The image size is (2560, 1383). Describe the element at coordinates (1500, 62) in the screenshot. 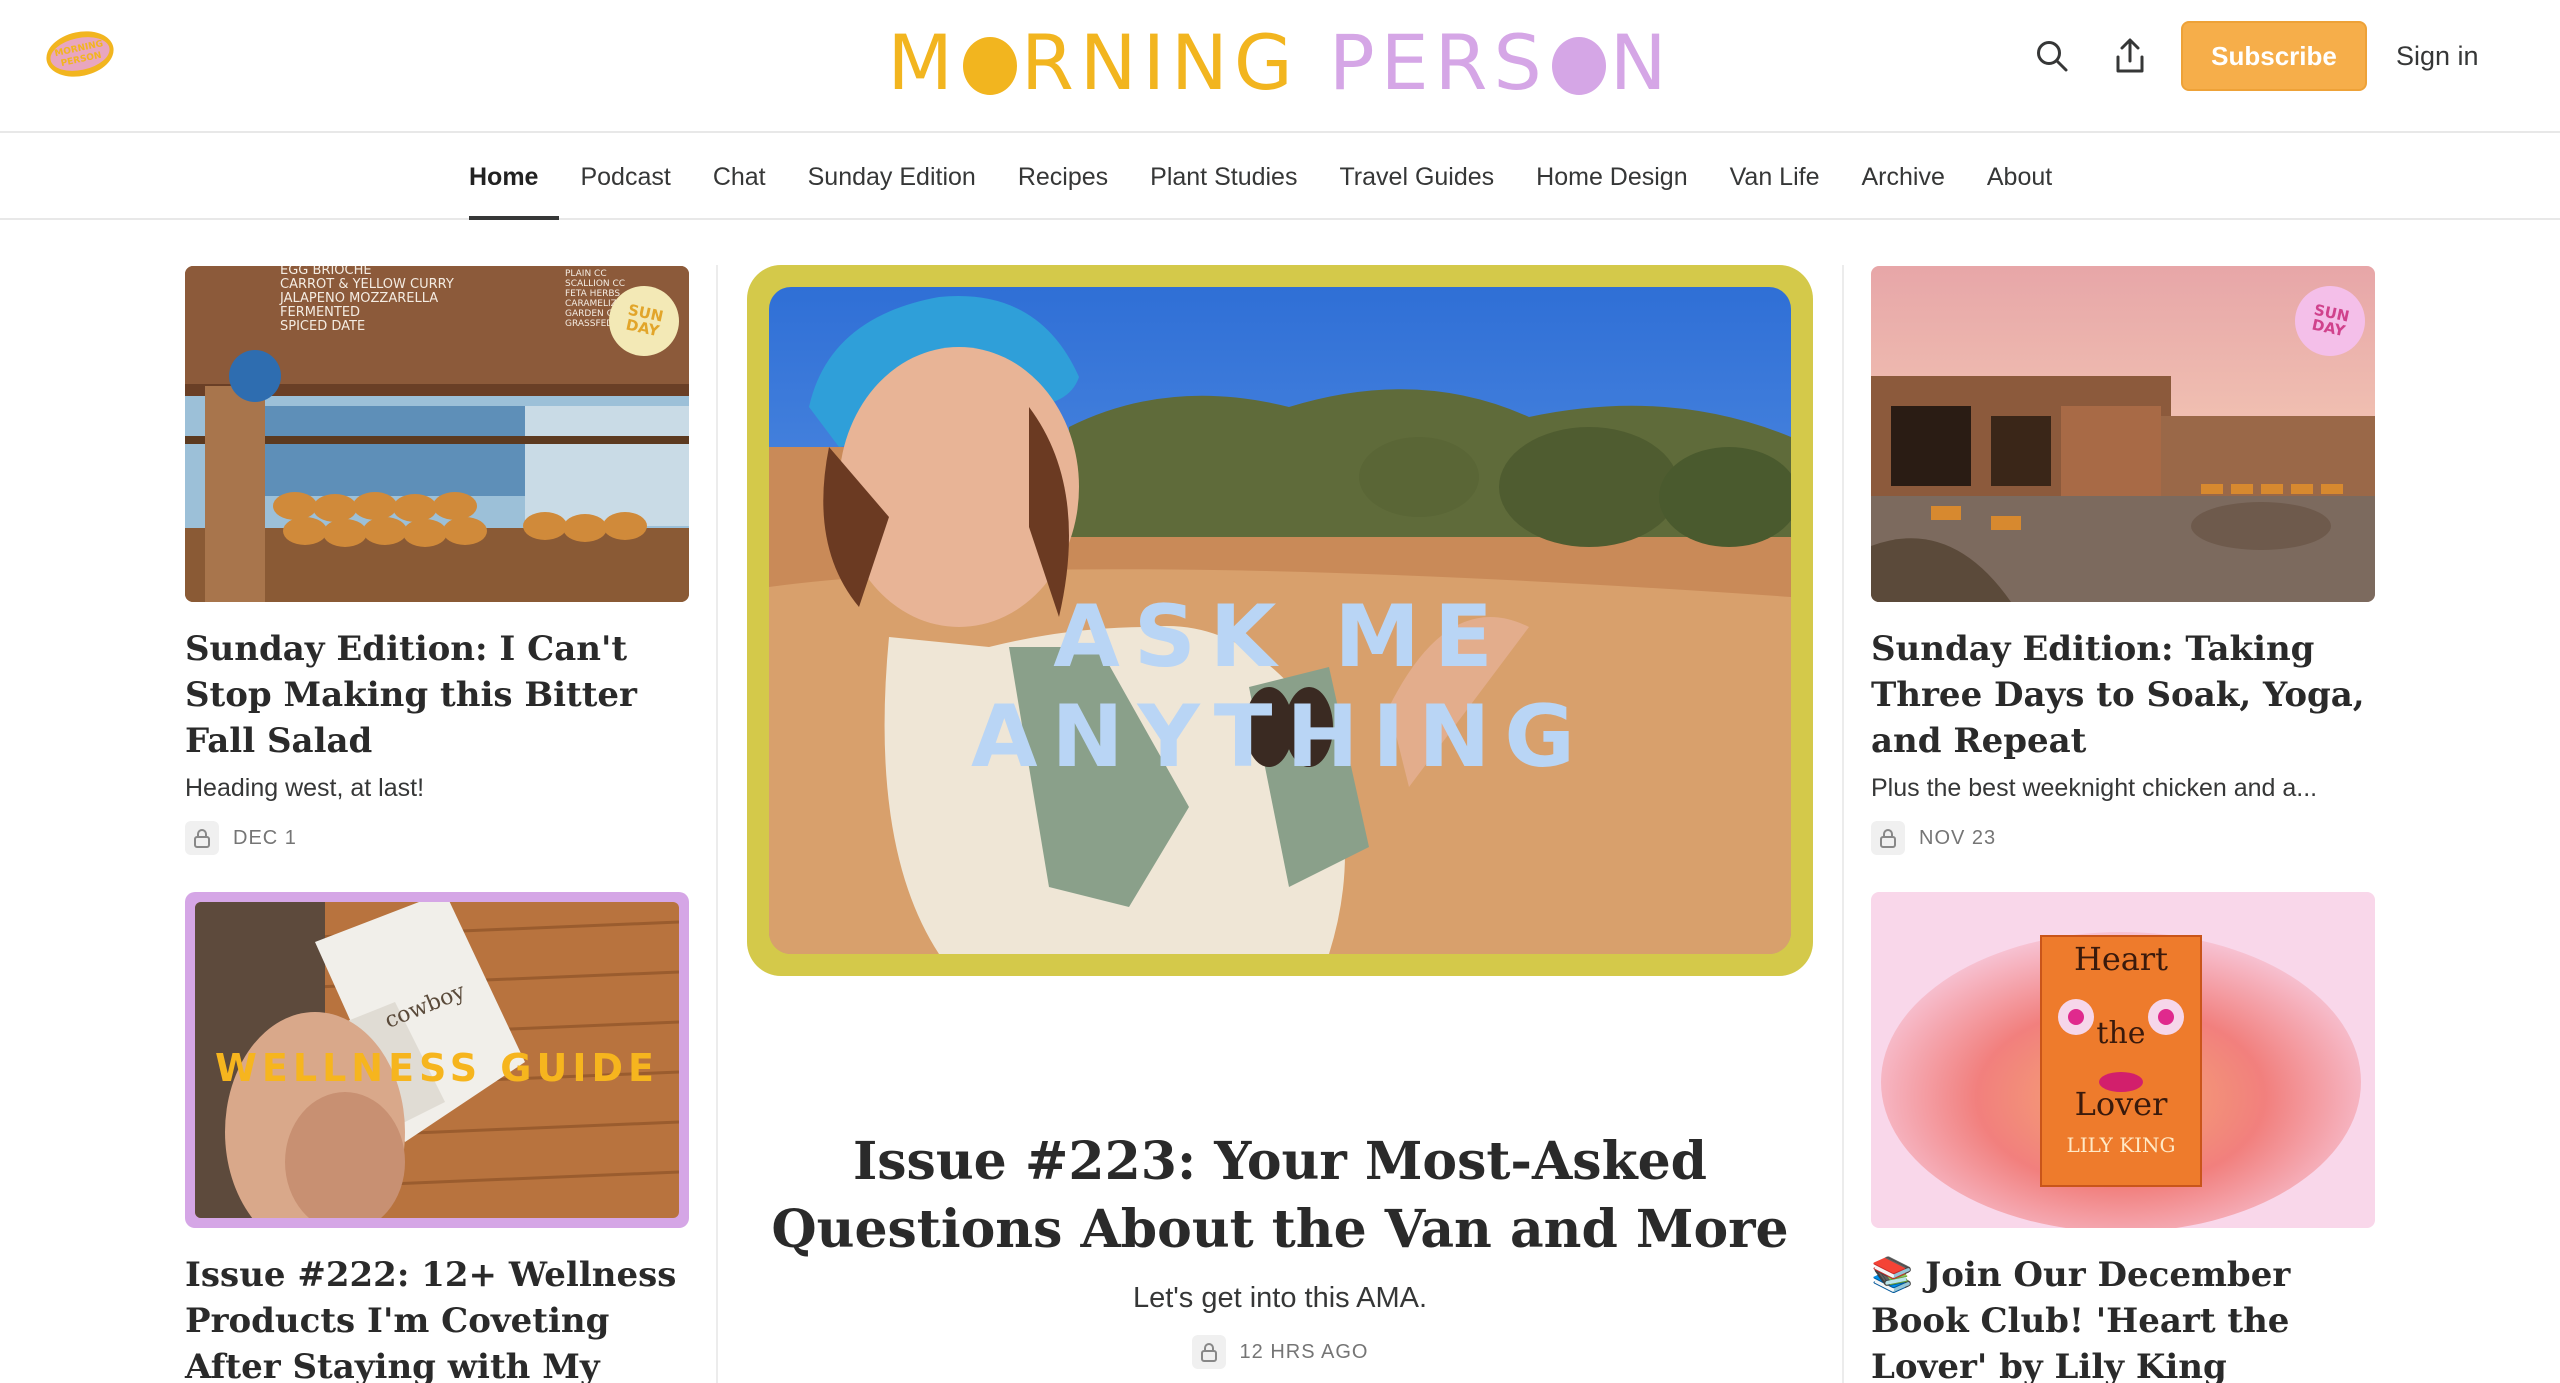

I see `wordmark-person: PERS N` at that location.